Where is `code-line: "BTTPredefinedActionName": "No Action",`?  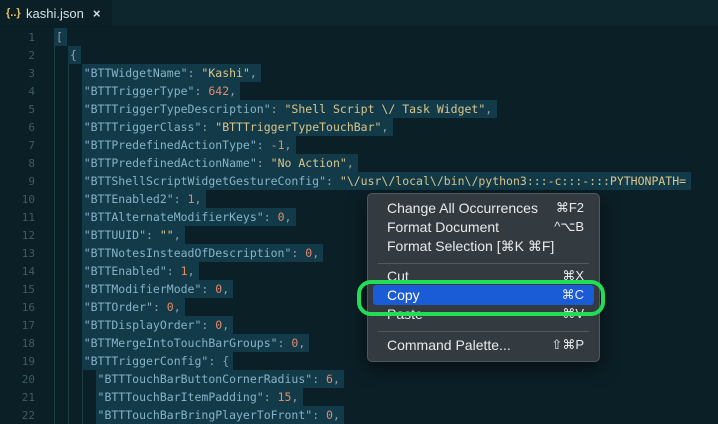 code-line: "BTTPredefinedActionName": "No Action", is located at coordinates (205, 163).